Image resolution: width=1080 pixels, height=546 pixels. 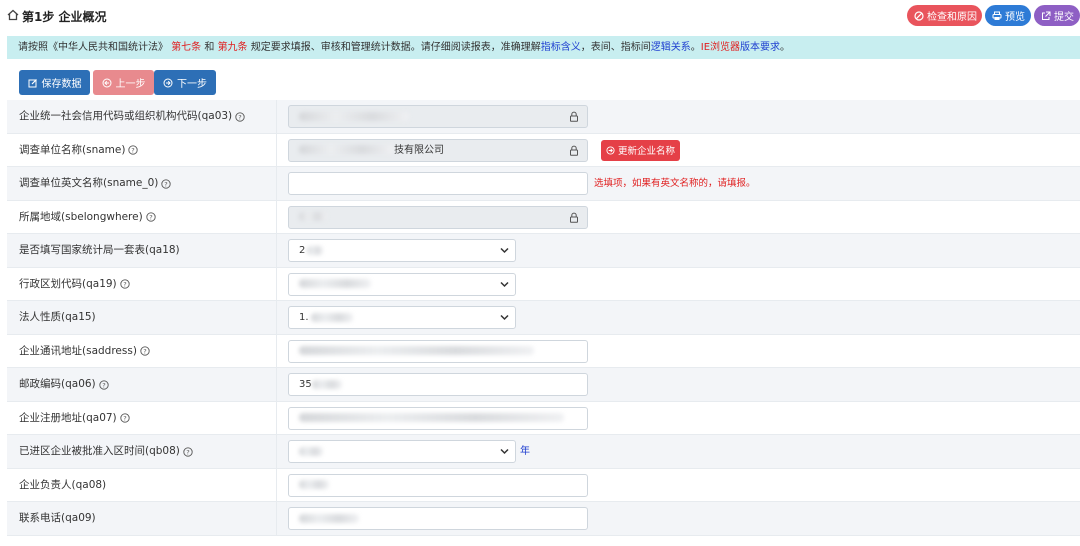 What do you see at coordinates (142, 418) in the screenshot?
I see `label-cell: 企业注册地址(qa07)?` at bounding box center [142, 418].